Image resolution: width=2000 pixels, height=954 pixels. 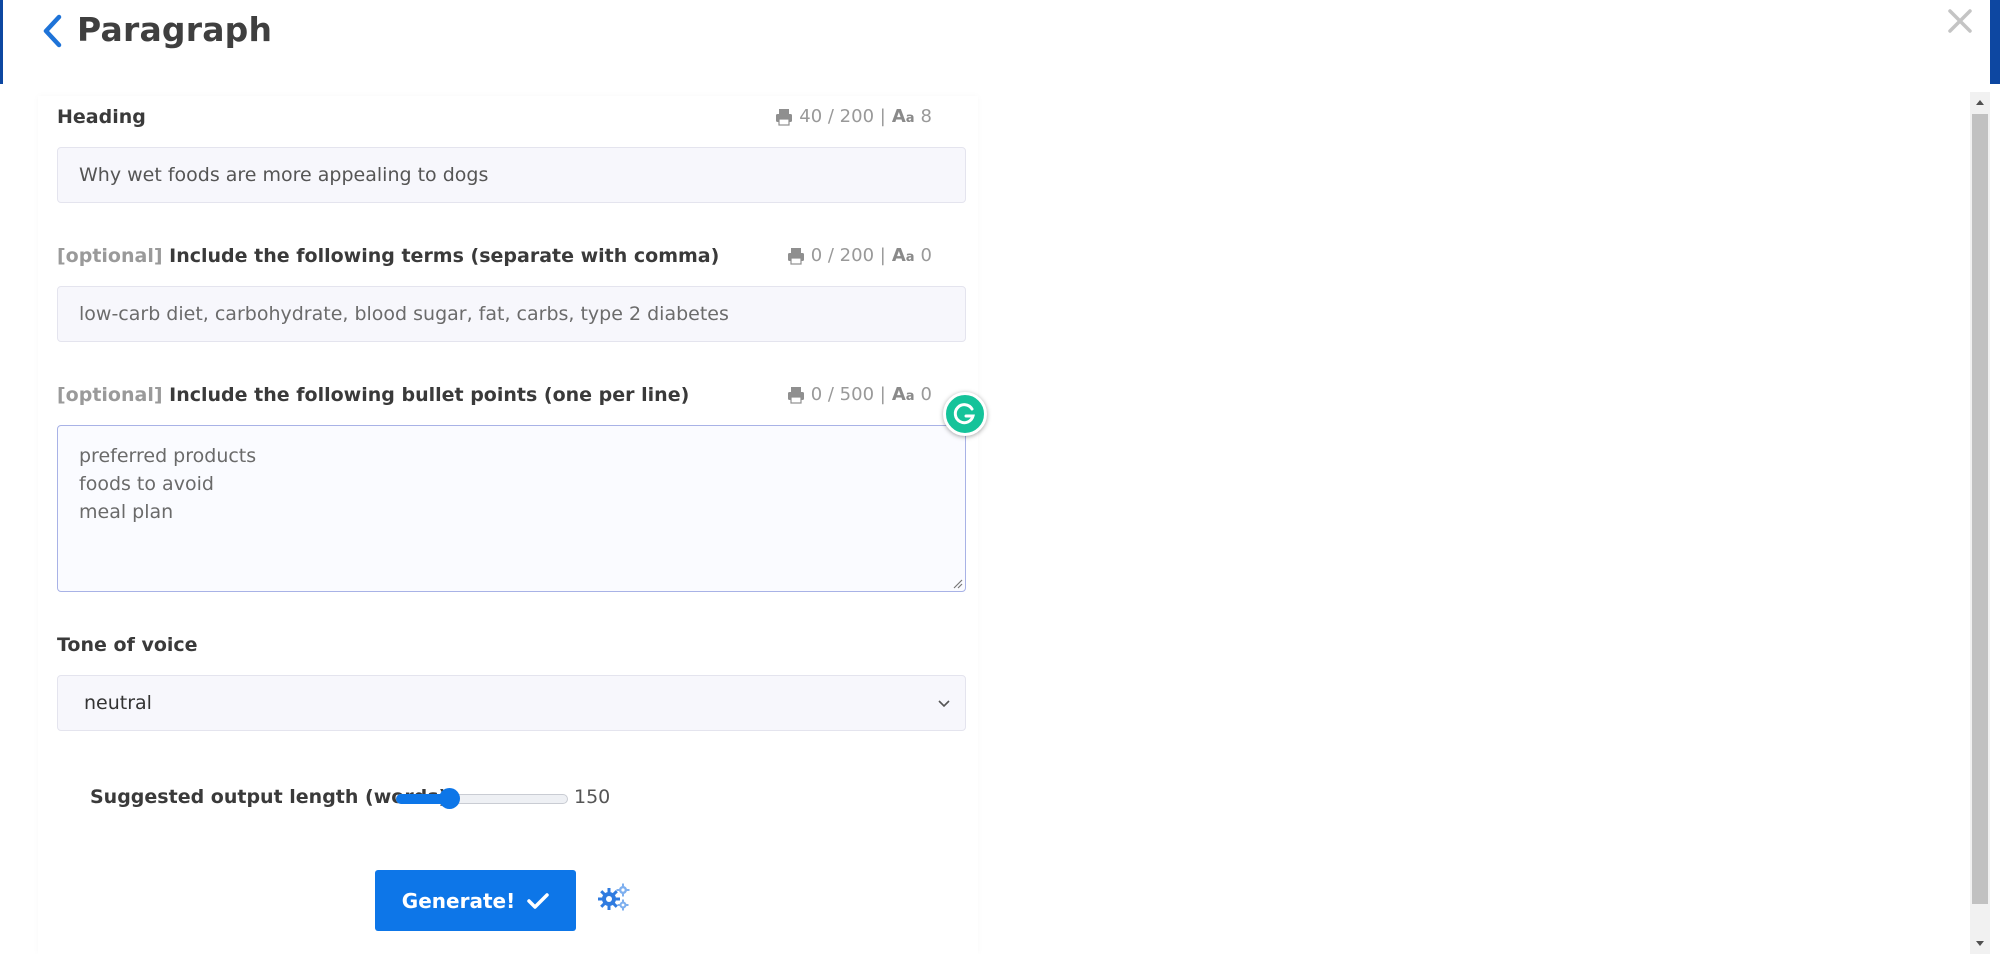 I want to click on bullets-optional-tag: [optional], so click(x=110, y=395).